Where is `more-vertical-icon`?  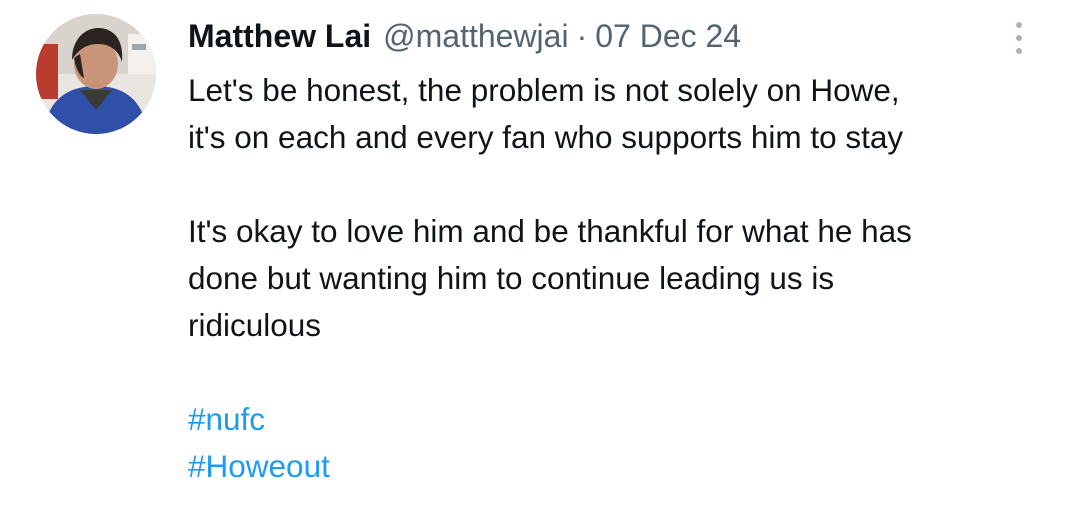
more-vertical-icon is located at coordinates (1019, 38).